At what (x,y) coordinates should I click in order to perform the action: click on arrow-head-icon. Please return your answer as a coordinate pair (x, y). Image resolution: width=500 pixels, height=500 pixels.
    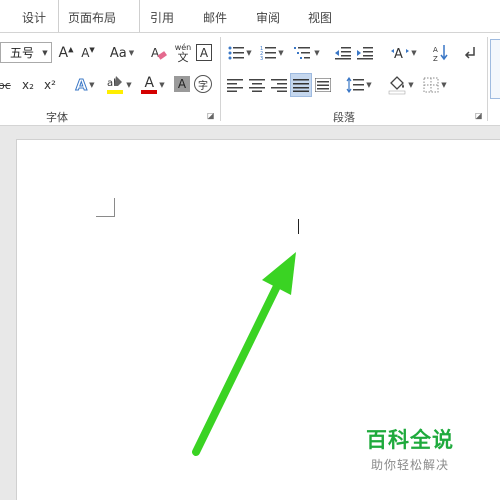
    Looking at the image, I should click on (279, 273).